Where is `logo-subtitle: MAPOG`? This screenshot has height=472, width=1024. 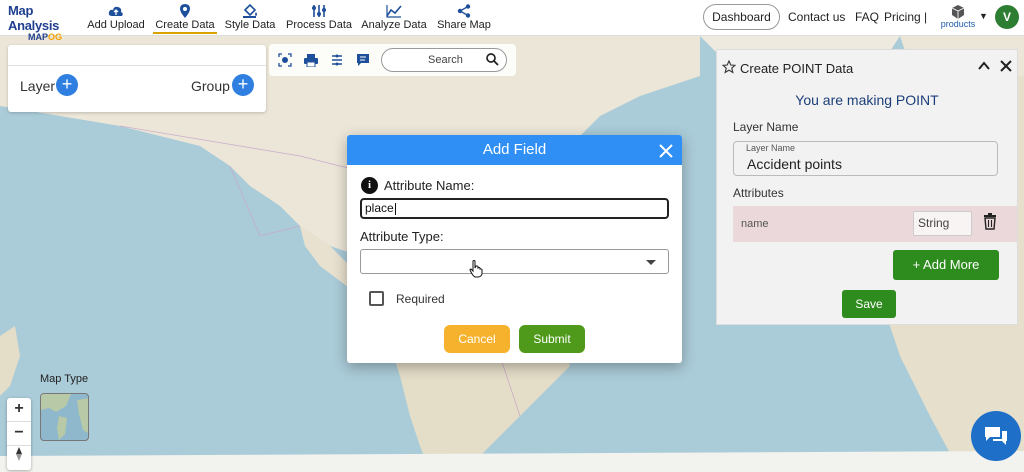 logo-subtitle: MAPOG is located at coordinates (53, 37).